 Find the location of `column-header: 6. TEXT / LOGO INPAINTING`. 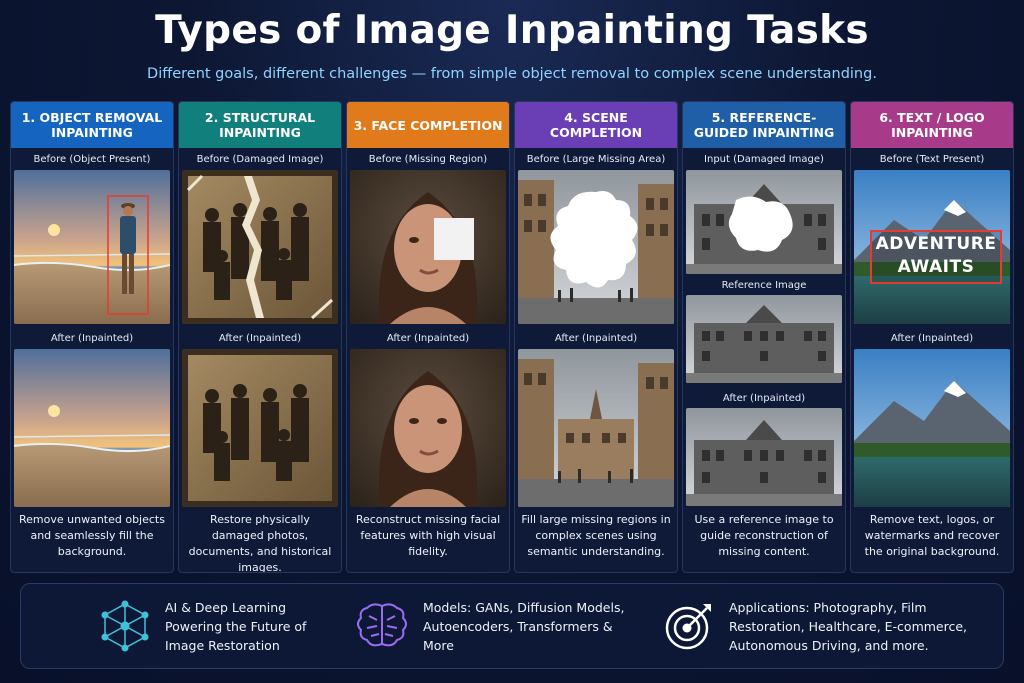

column-header: 6. TEXT / LOGO INPAINTING is located at coordinates (932, 125).